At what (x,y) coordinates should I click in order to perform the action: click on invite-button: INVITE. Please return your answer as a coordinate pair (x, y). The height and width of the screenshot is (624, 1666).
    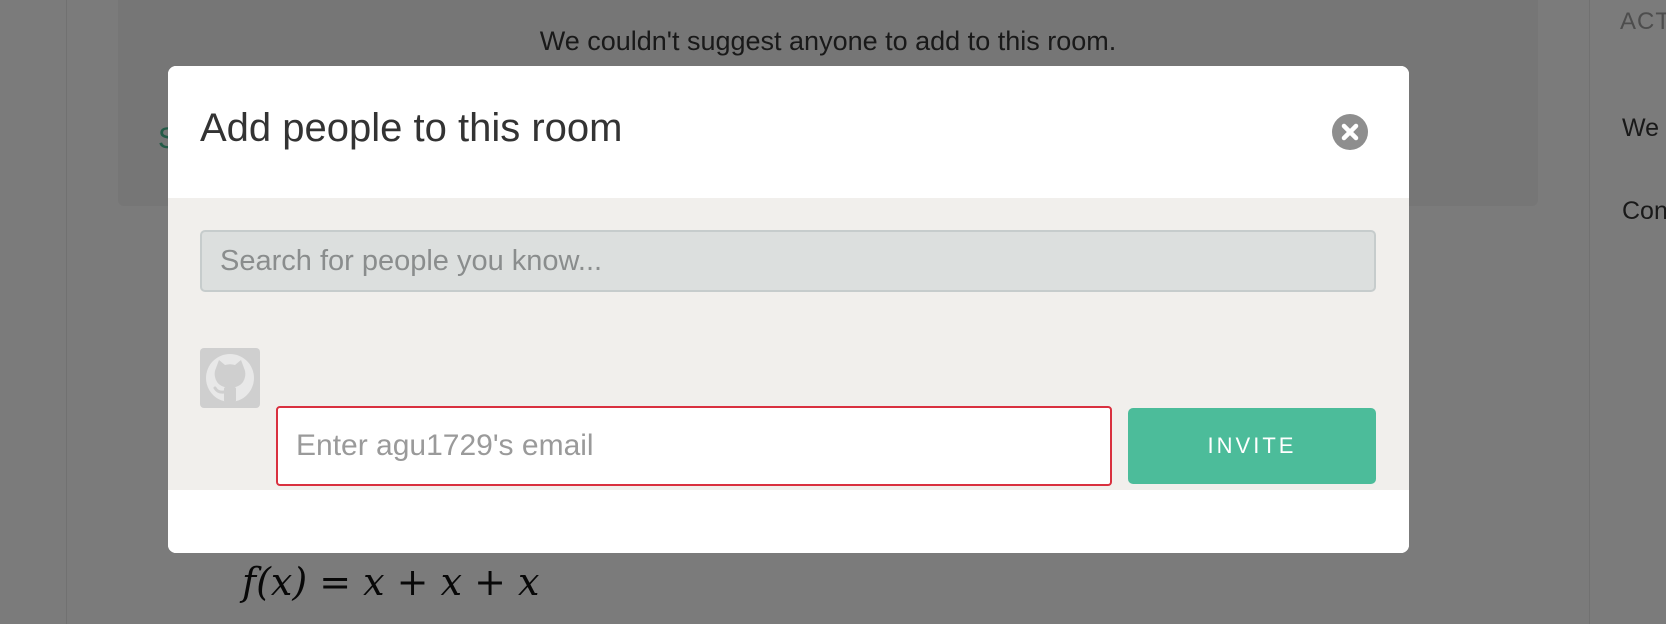
    Looking at the image, I should click on (1252, 446).